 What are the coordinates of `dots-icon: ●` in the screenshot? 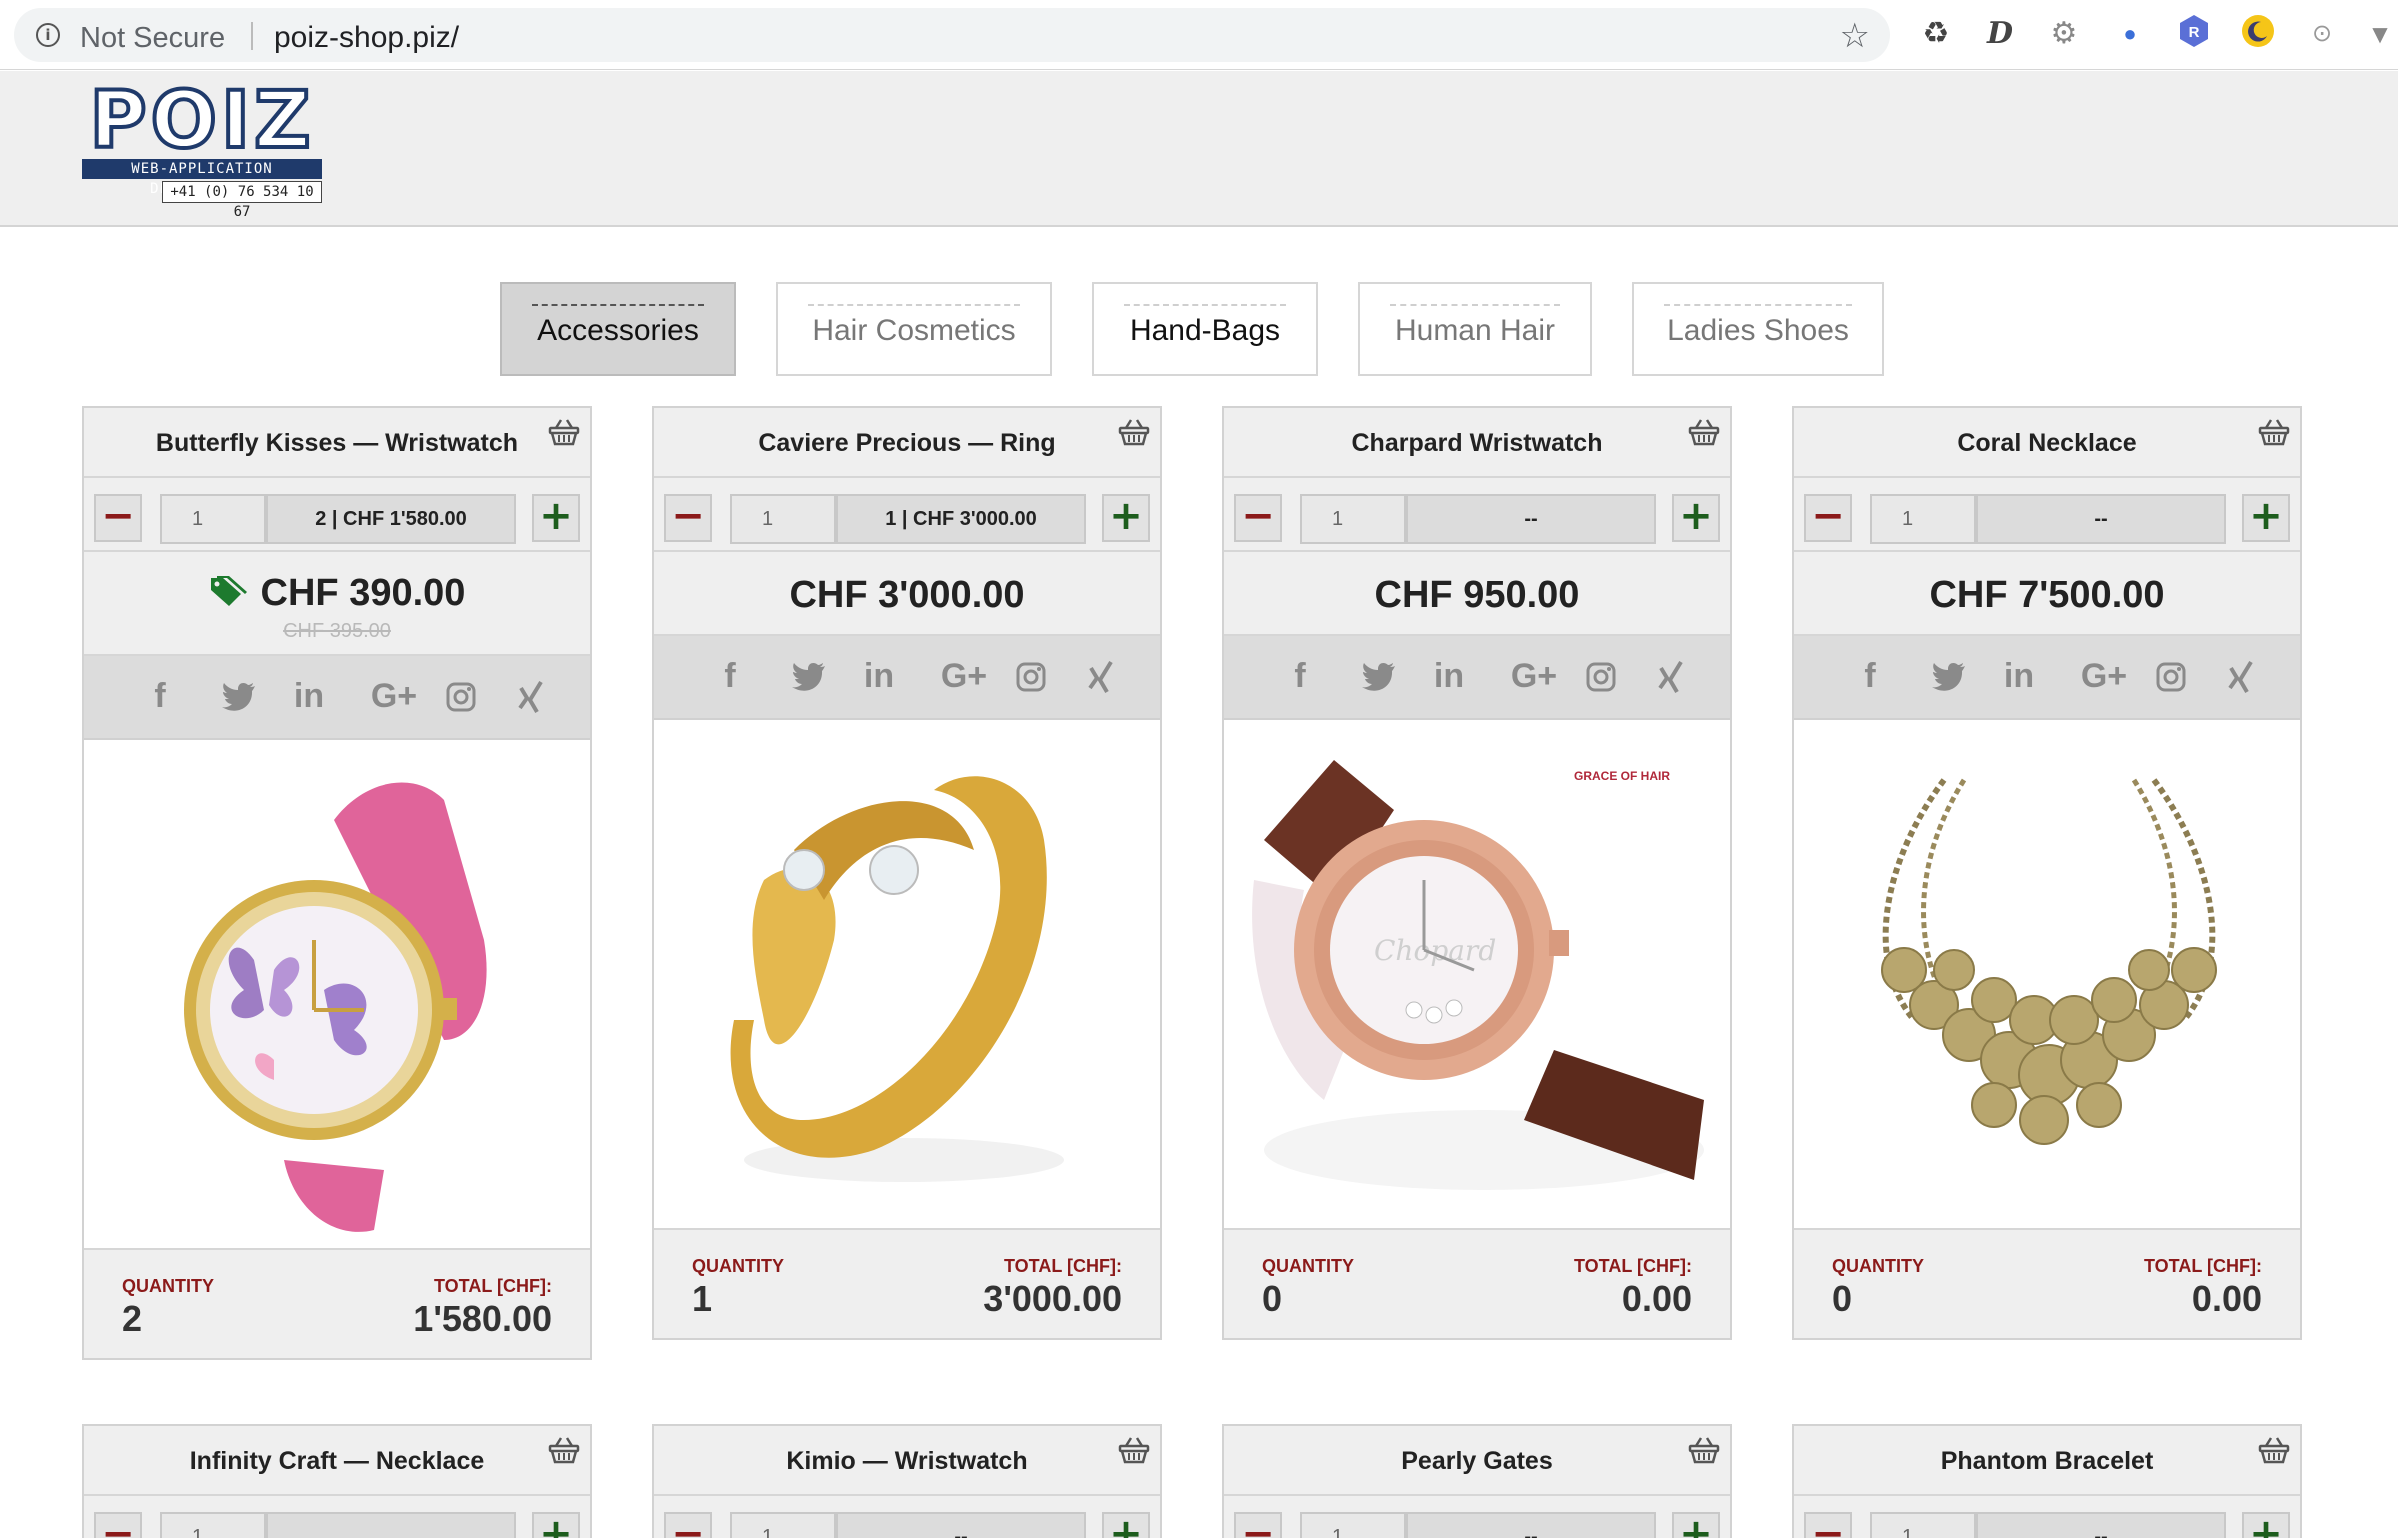 It's located at (2130, 34).